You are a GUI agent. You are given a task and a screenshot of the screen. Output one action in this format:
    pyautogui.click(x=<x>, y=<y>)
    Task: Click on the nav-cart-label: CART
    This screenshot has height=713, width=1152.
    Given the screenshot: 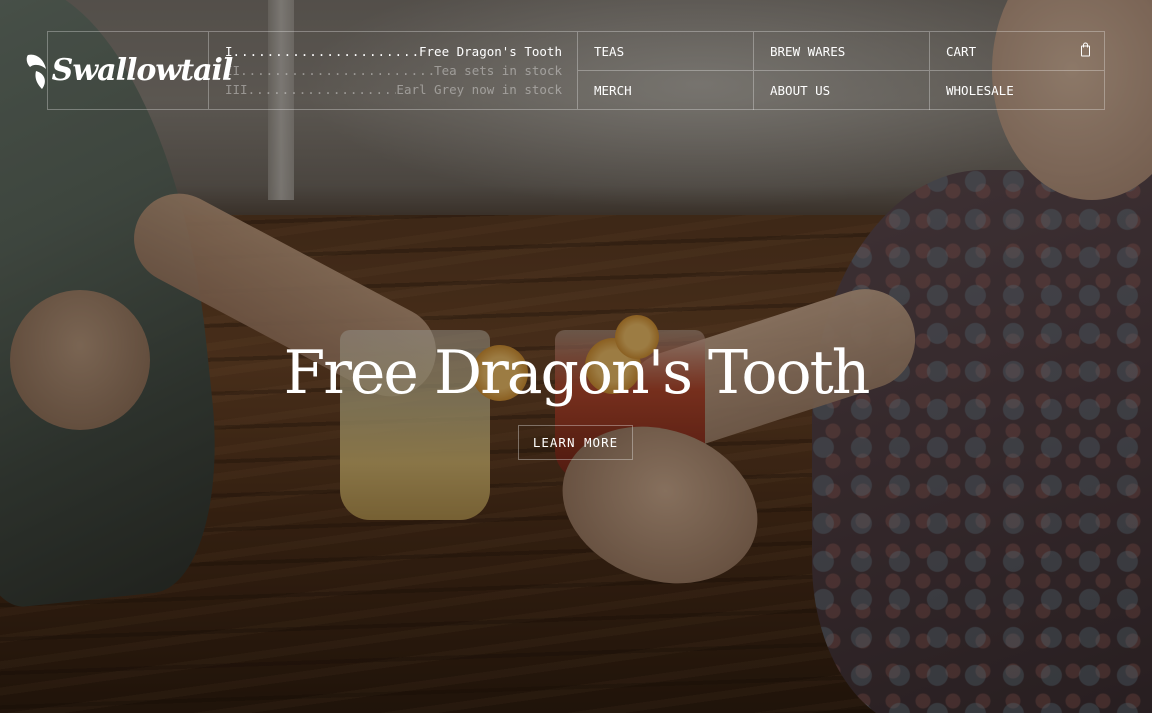 What is the action you would take?
    pyautogui.click(x=961, y=51)
    